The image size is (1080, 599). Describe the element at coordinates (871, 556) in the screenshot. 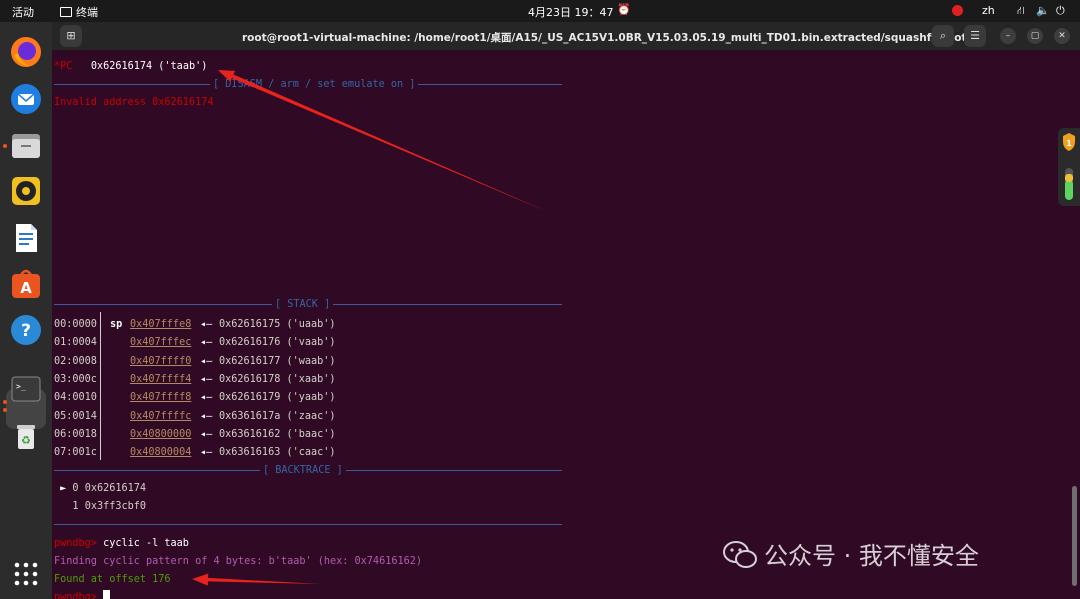

I see `watermark-text: 公众号 · 我不懂安全` at that location.